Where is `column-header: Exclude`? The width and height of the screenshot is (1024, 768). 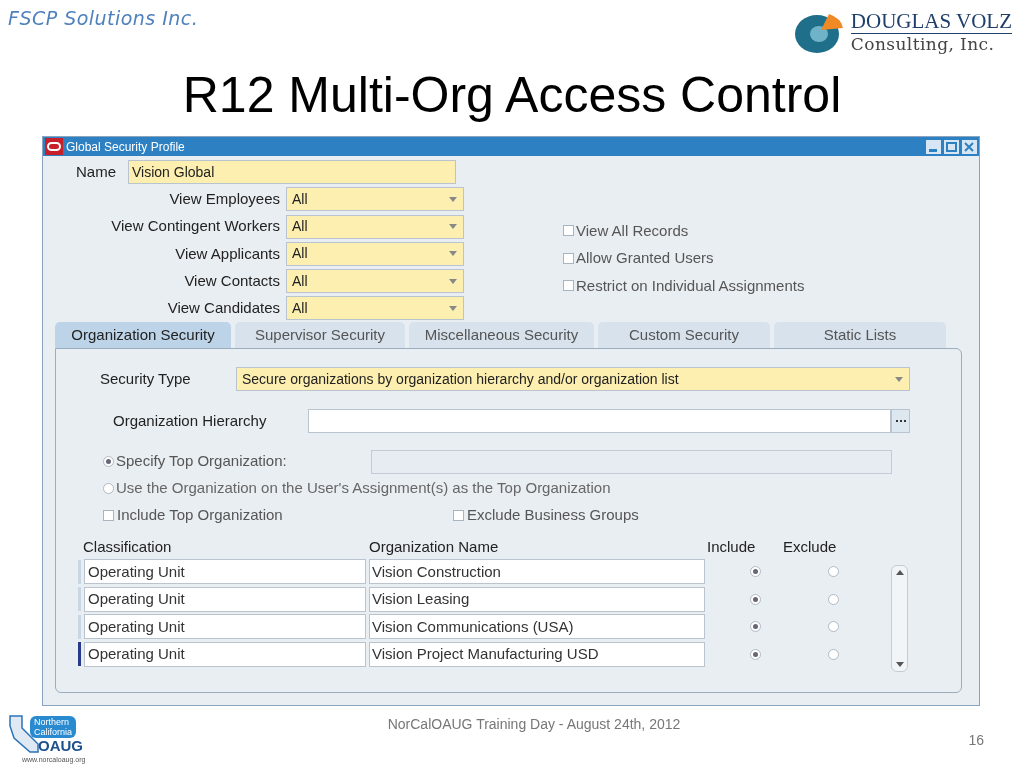
column-header: Exclude is located at coordinates (810, 546).